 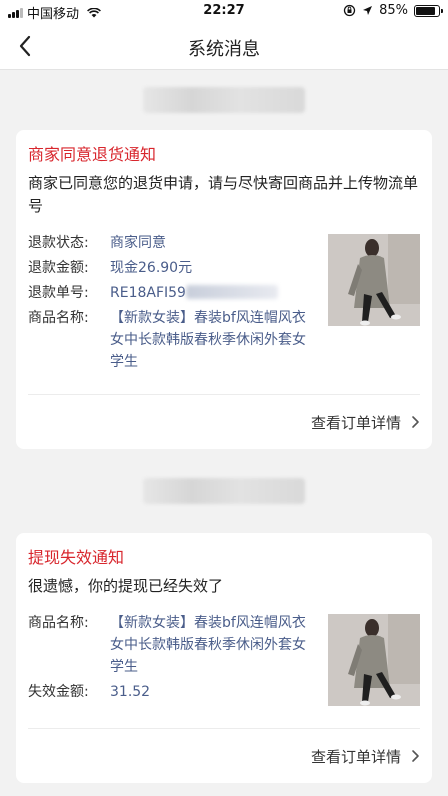 What do you see at coordinates (148, 293) in the screenshot?
I see `field-value: RE18AFI59` at bounding box center [148, 293].